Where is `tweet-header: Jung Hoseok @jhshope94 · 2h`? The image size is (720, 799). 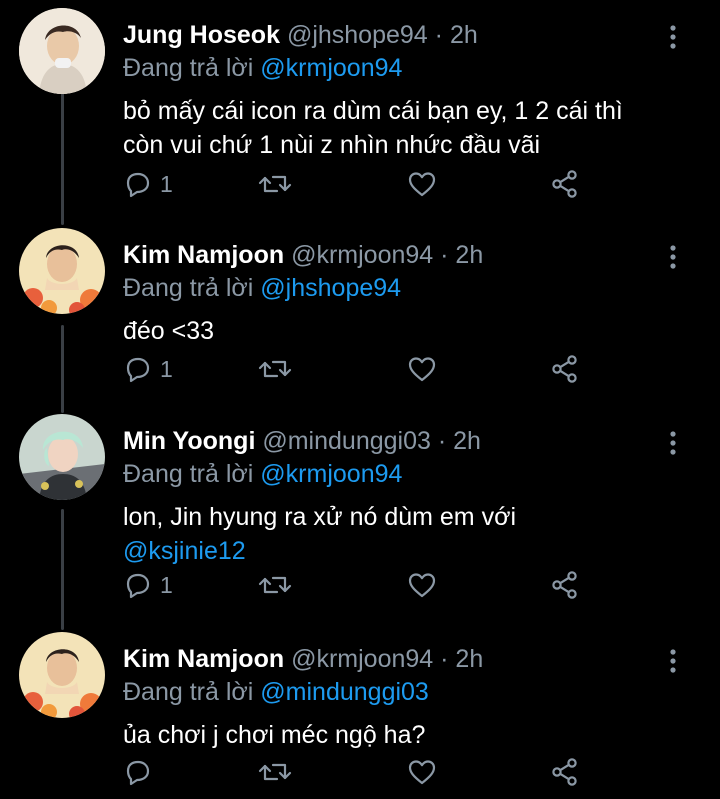
tweet-header: Jung Hoseok @jhshope94 · 2h is located at coordinates (300, 35).